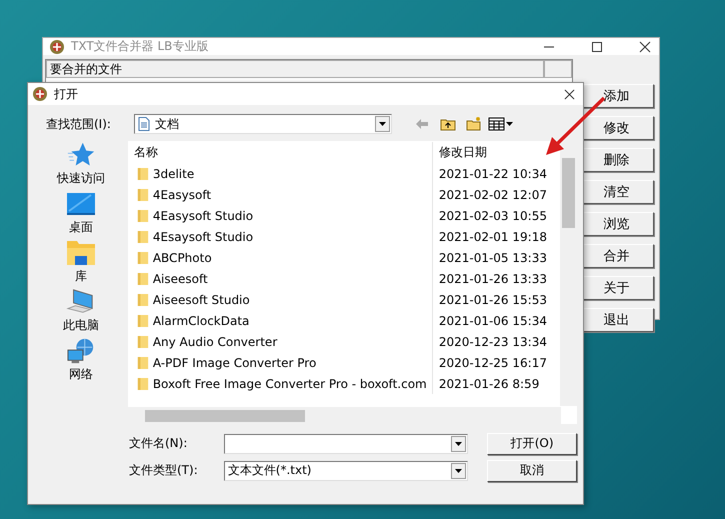 The height and width of the screenshot is (519, 725). Describe the element at coordinates (280, 215) in the screenshot. I see `folder-item: 4Easysoft Studio` at that location.